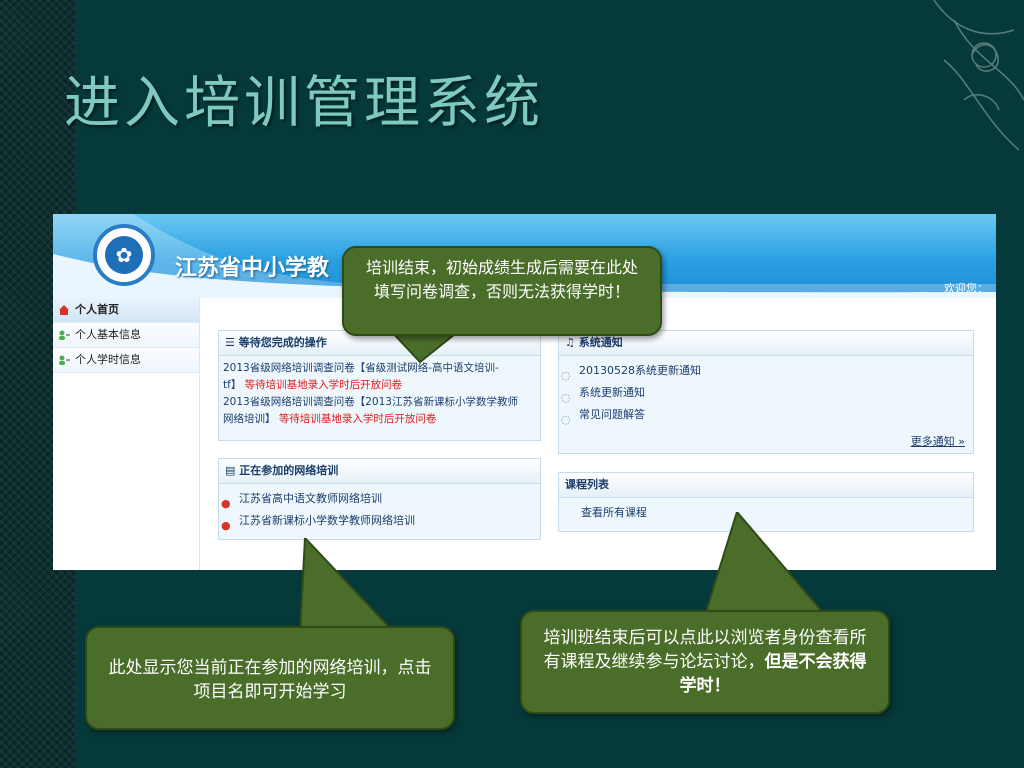  I want to click on current-training-title: ▤ 正在参加的网络培训, so click(379, 471).